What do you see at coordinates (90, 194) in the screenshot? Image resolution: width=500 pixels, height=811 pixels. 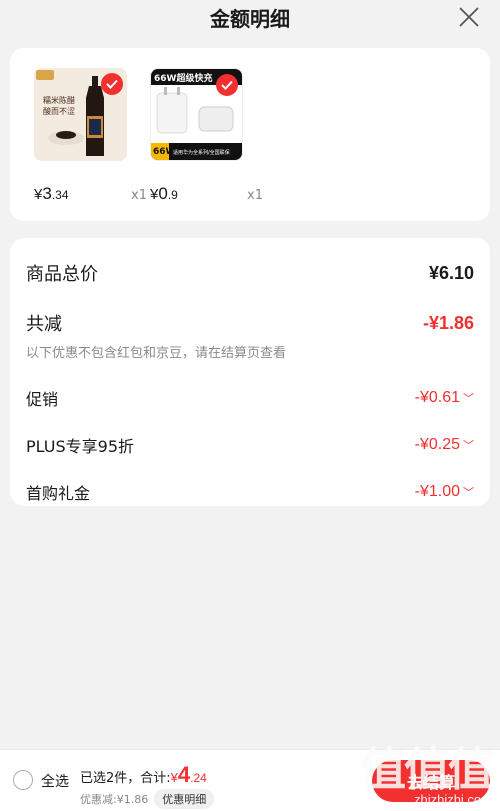 I see `product-price-row: ¥3.34 x1` at bounding box center [90, 194].